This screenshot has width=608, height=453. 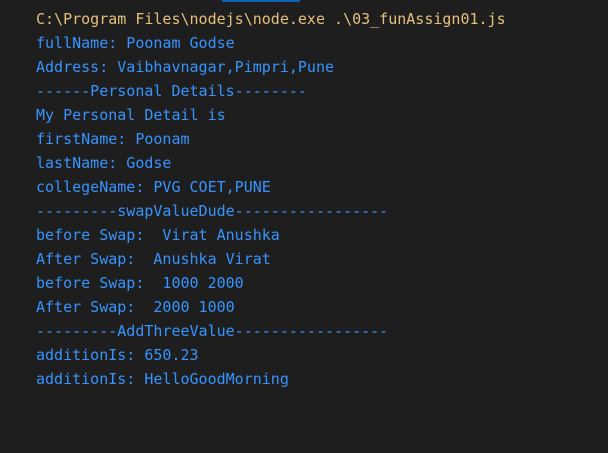 What do you see at coordinates (212, 211) in the screenshot?
I see `section-separator: ---------swapValueDude-----------------` at bounding box center [212, 211].